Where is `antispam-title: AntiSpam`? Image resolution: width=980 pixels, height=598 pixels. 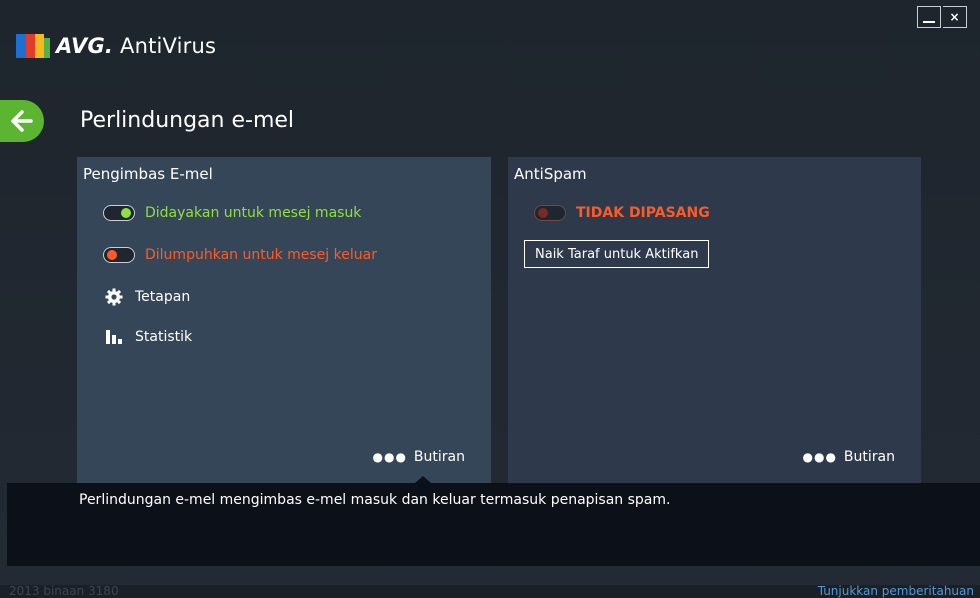 antispam-title: AntiSpam is located at coordinates (550, 174).